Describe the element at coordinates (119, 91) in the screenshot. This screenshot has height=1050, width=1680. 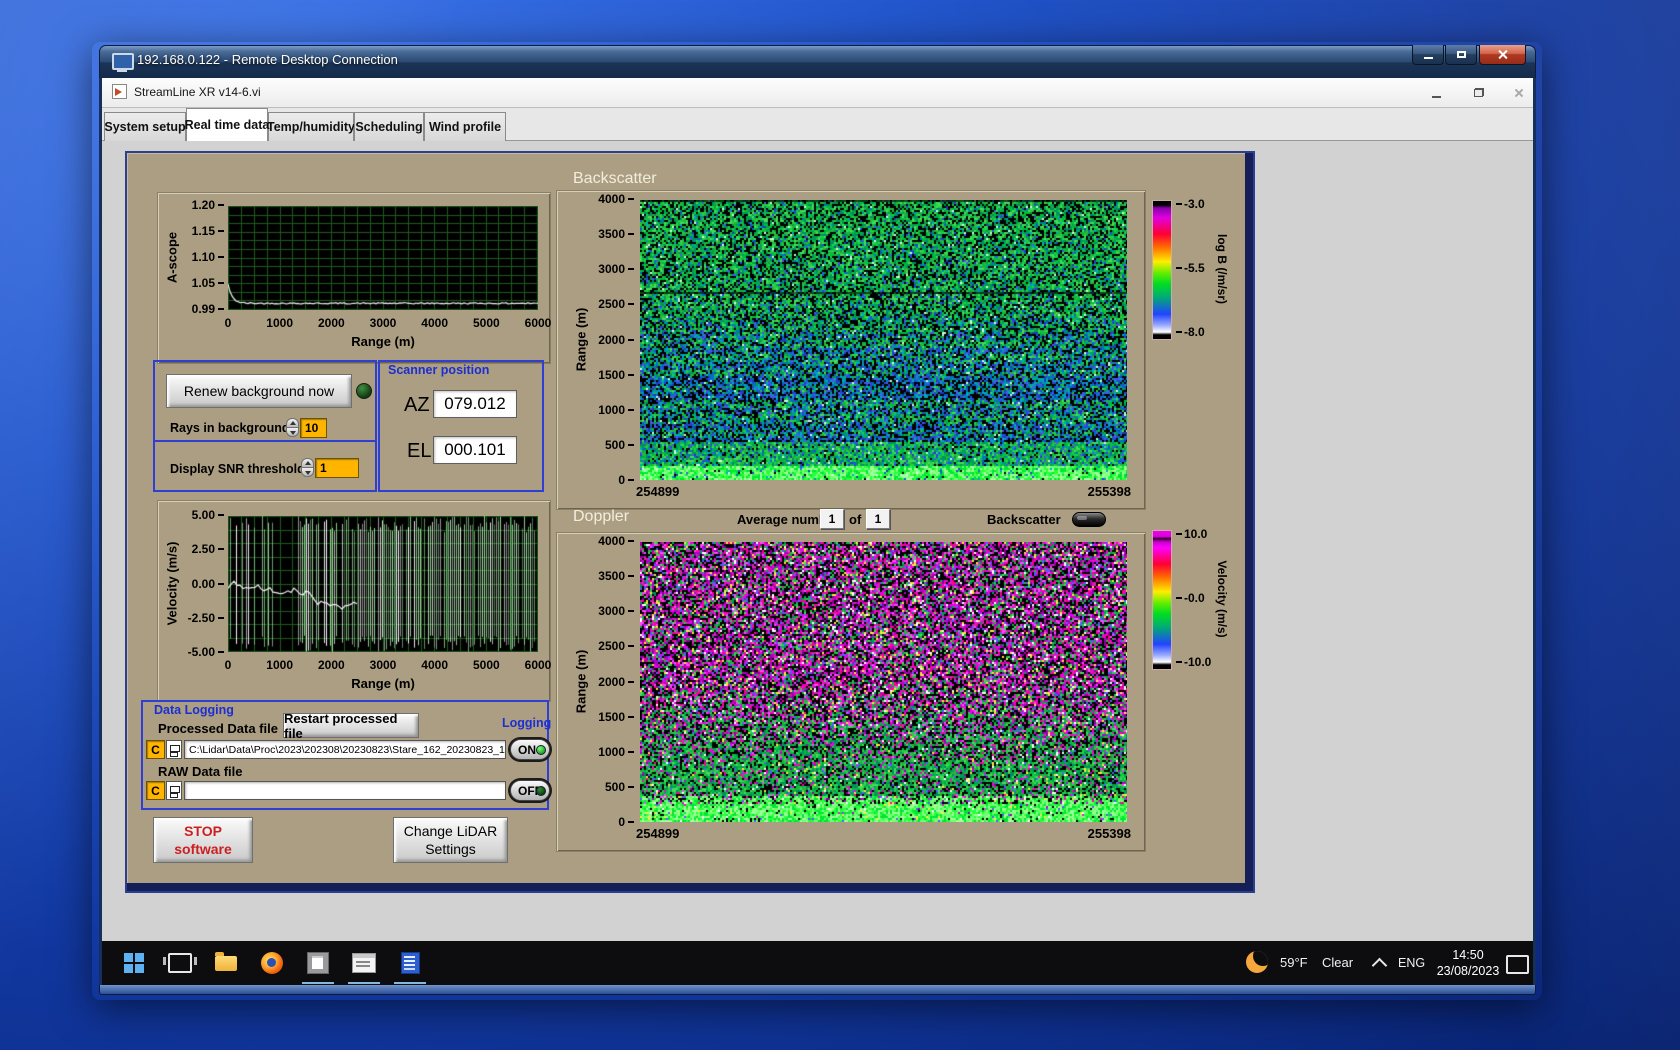
I see `labview-vi-icon` at that location.